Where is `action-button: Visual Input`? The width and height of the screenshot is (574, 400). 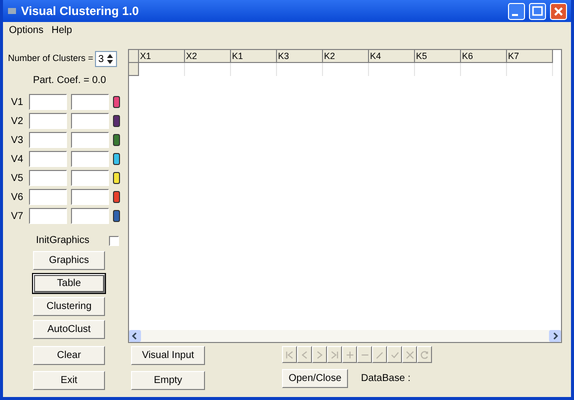 action-button: Visual Input is located at coordinates (168, 355).